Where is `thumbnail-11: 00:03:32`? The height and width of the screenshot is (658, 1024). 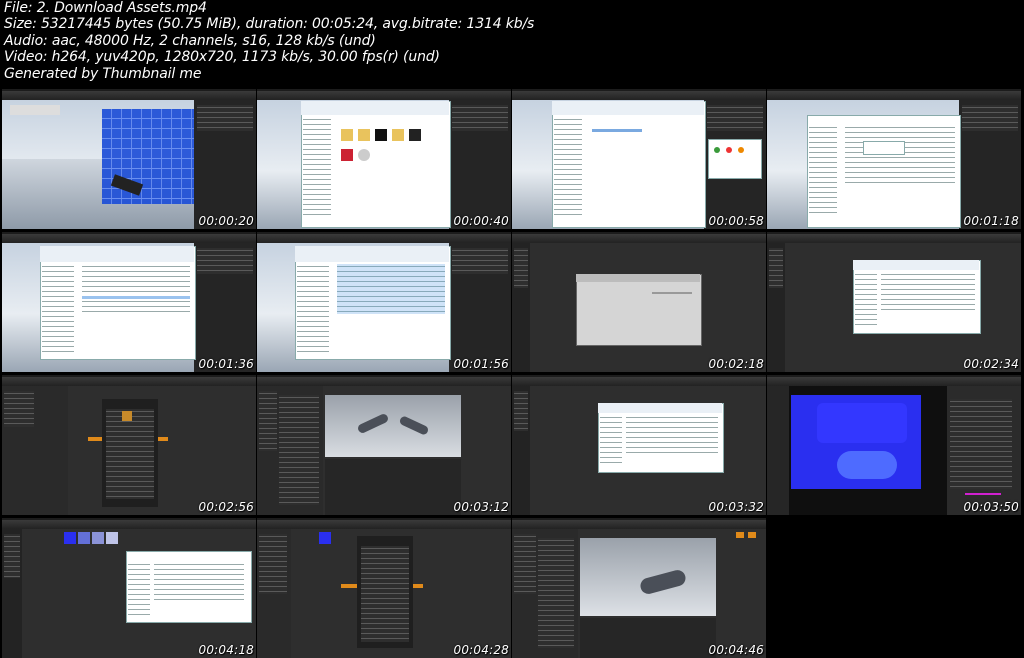
thumbnail-11: 00:03:32 is located at coordinates (639, 445).